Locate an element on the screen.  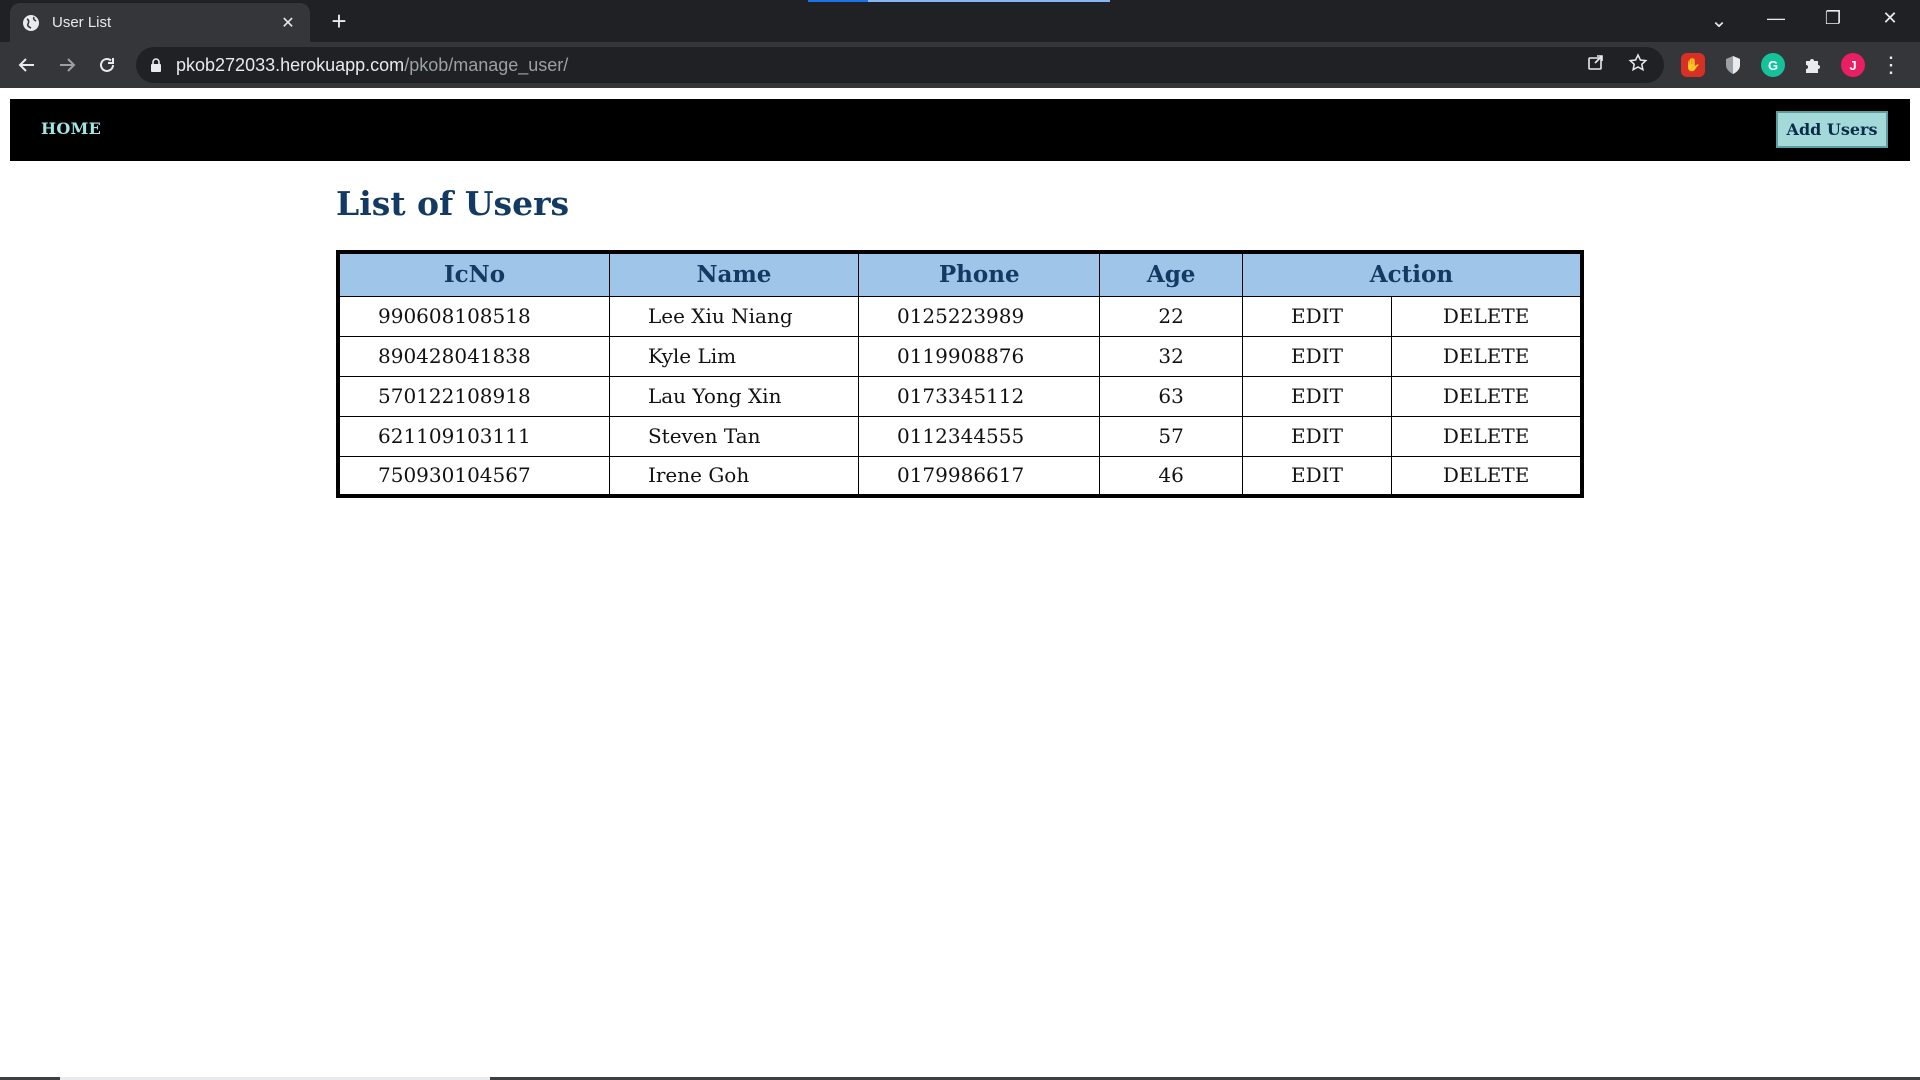
browser-tab: User List ✕ is located at coordinates (160, 22).